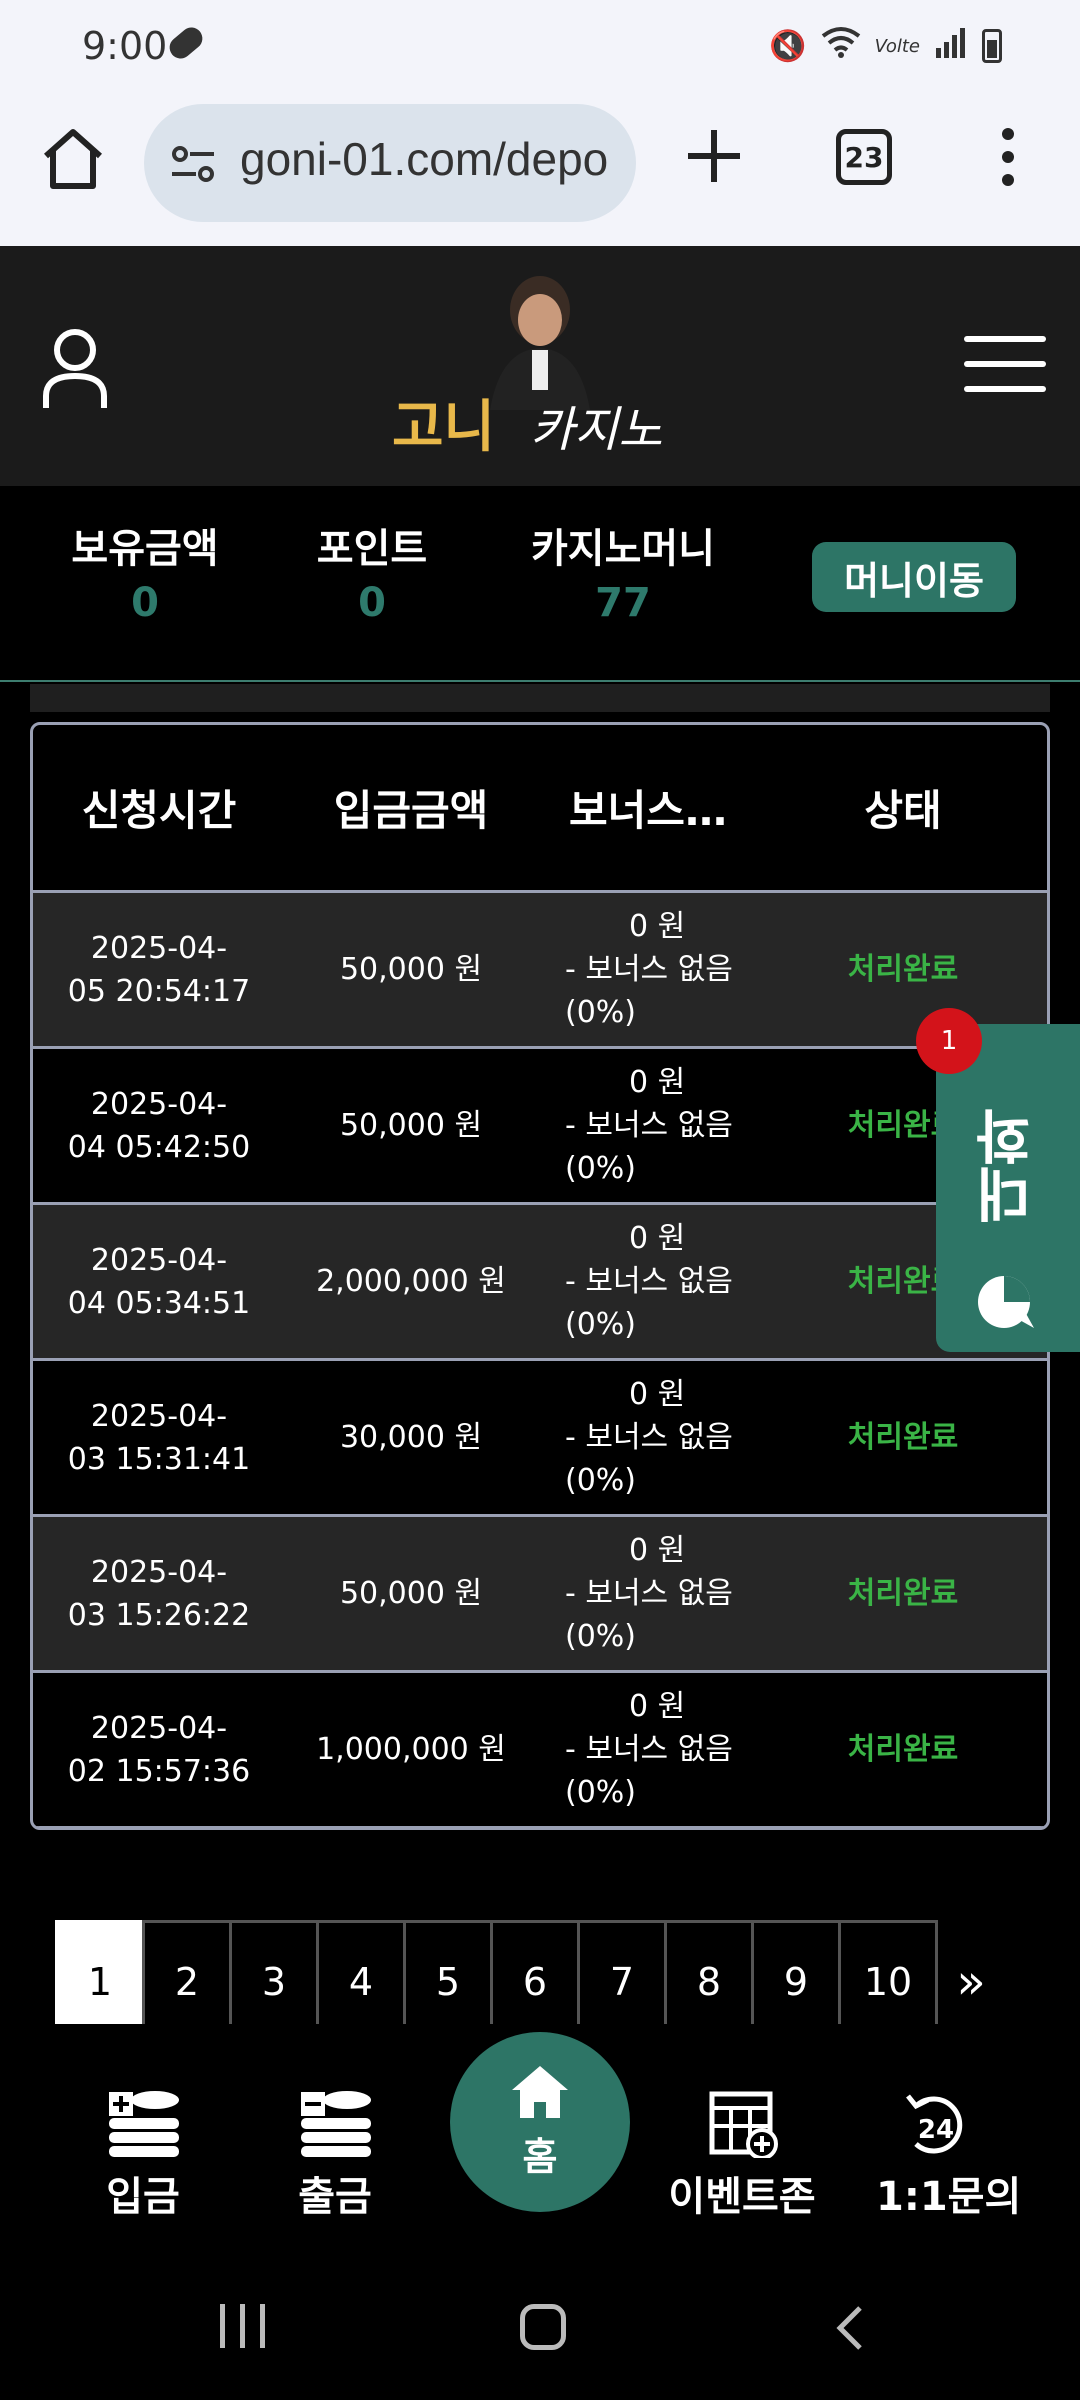 The width and height of the screenshot is (1080, 2400). What do you see at coordinates (897, 46) in the screenshot?
I see `volte-label: Volte` at bounding box center [897, 46].